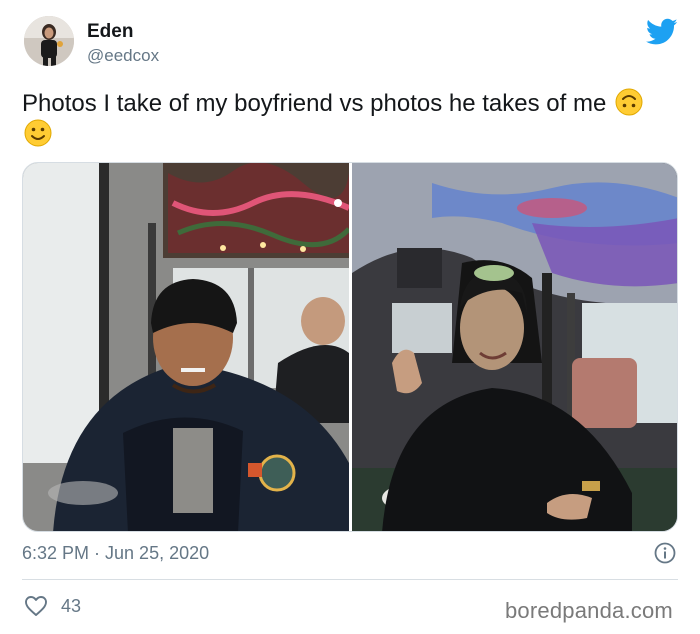  I want to click on heart-icon, so click(36, 606).